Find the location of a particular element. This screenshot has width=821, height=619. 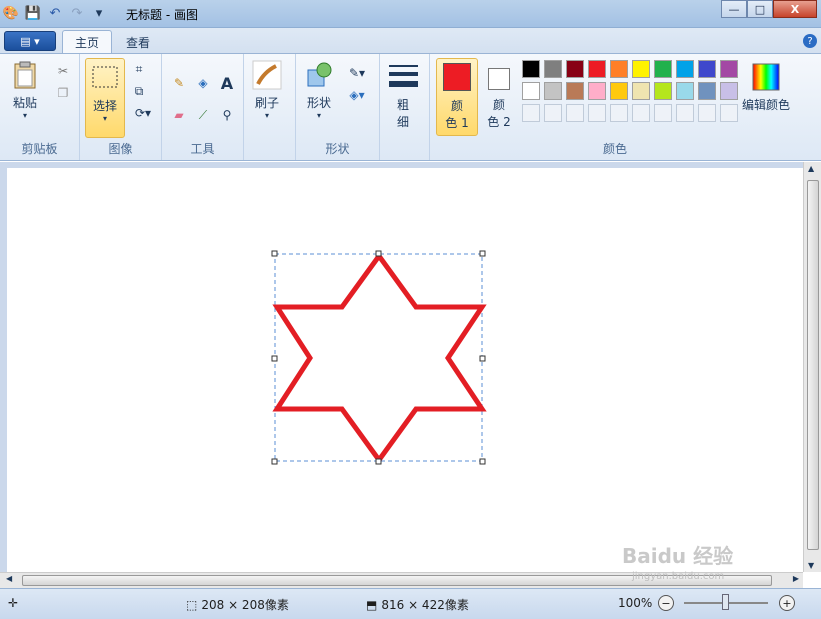

save-icon: 💾 is located at coordinates (33, 13).